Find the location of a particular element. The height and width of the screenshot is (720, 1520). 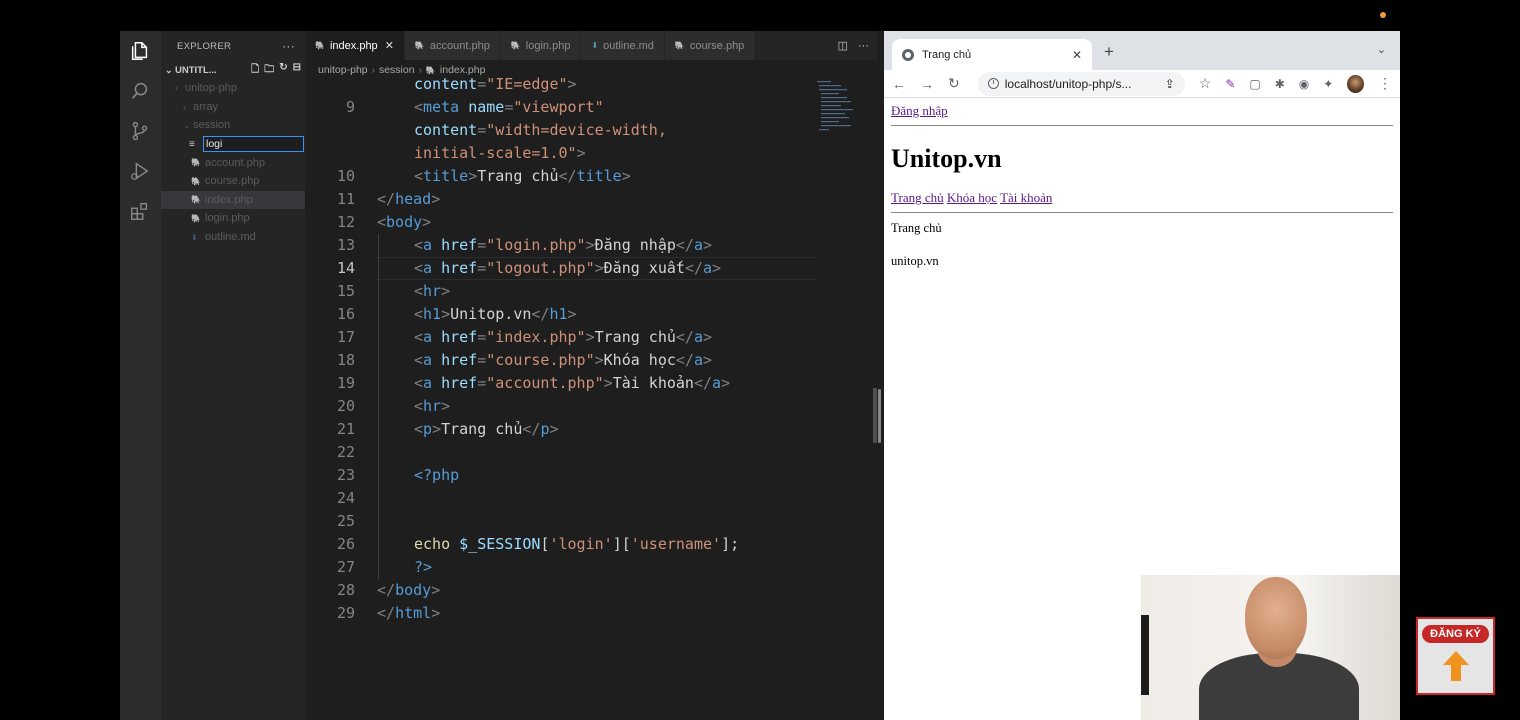

search-icon is located at coordinates (140, 91).